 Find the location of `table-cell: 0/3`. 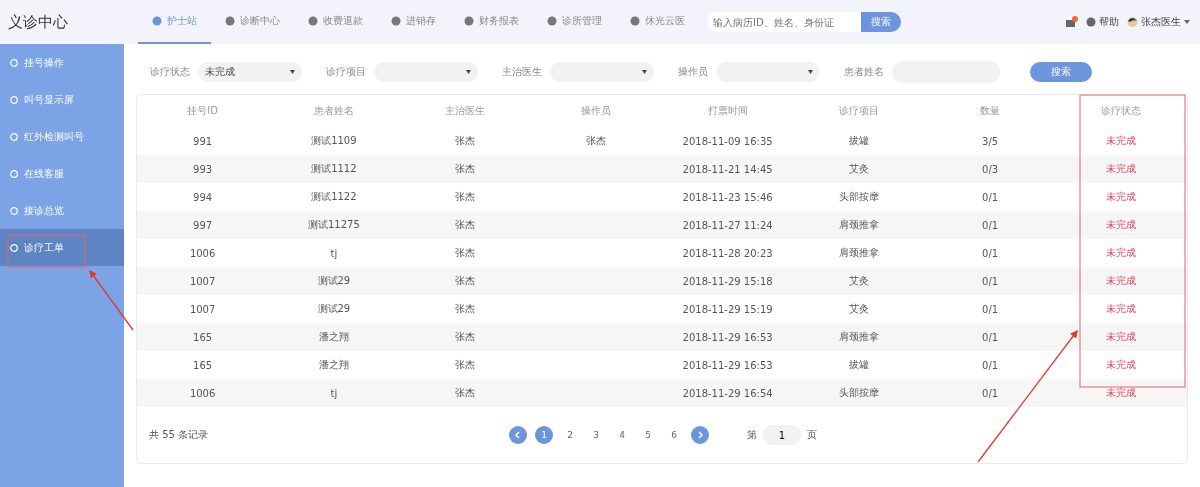

table-cell: 0/3 is located at coordinates (990, 169).